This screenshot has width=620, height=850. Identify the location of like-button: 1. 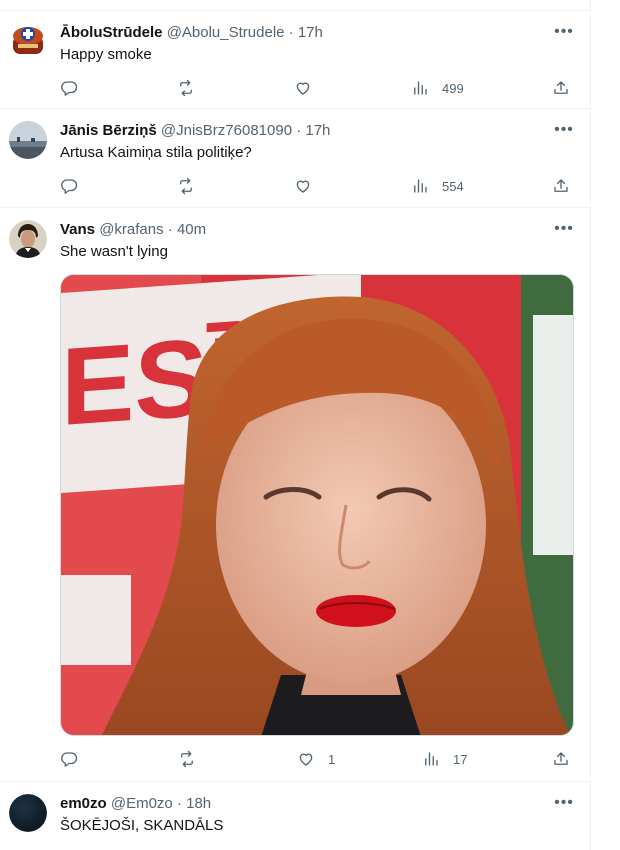
(316, 759).